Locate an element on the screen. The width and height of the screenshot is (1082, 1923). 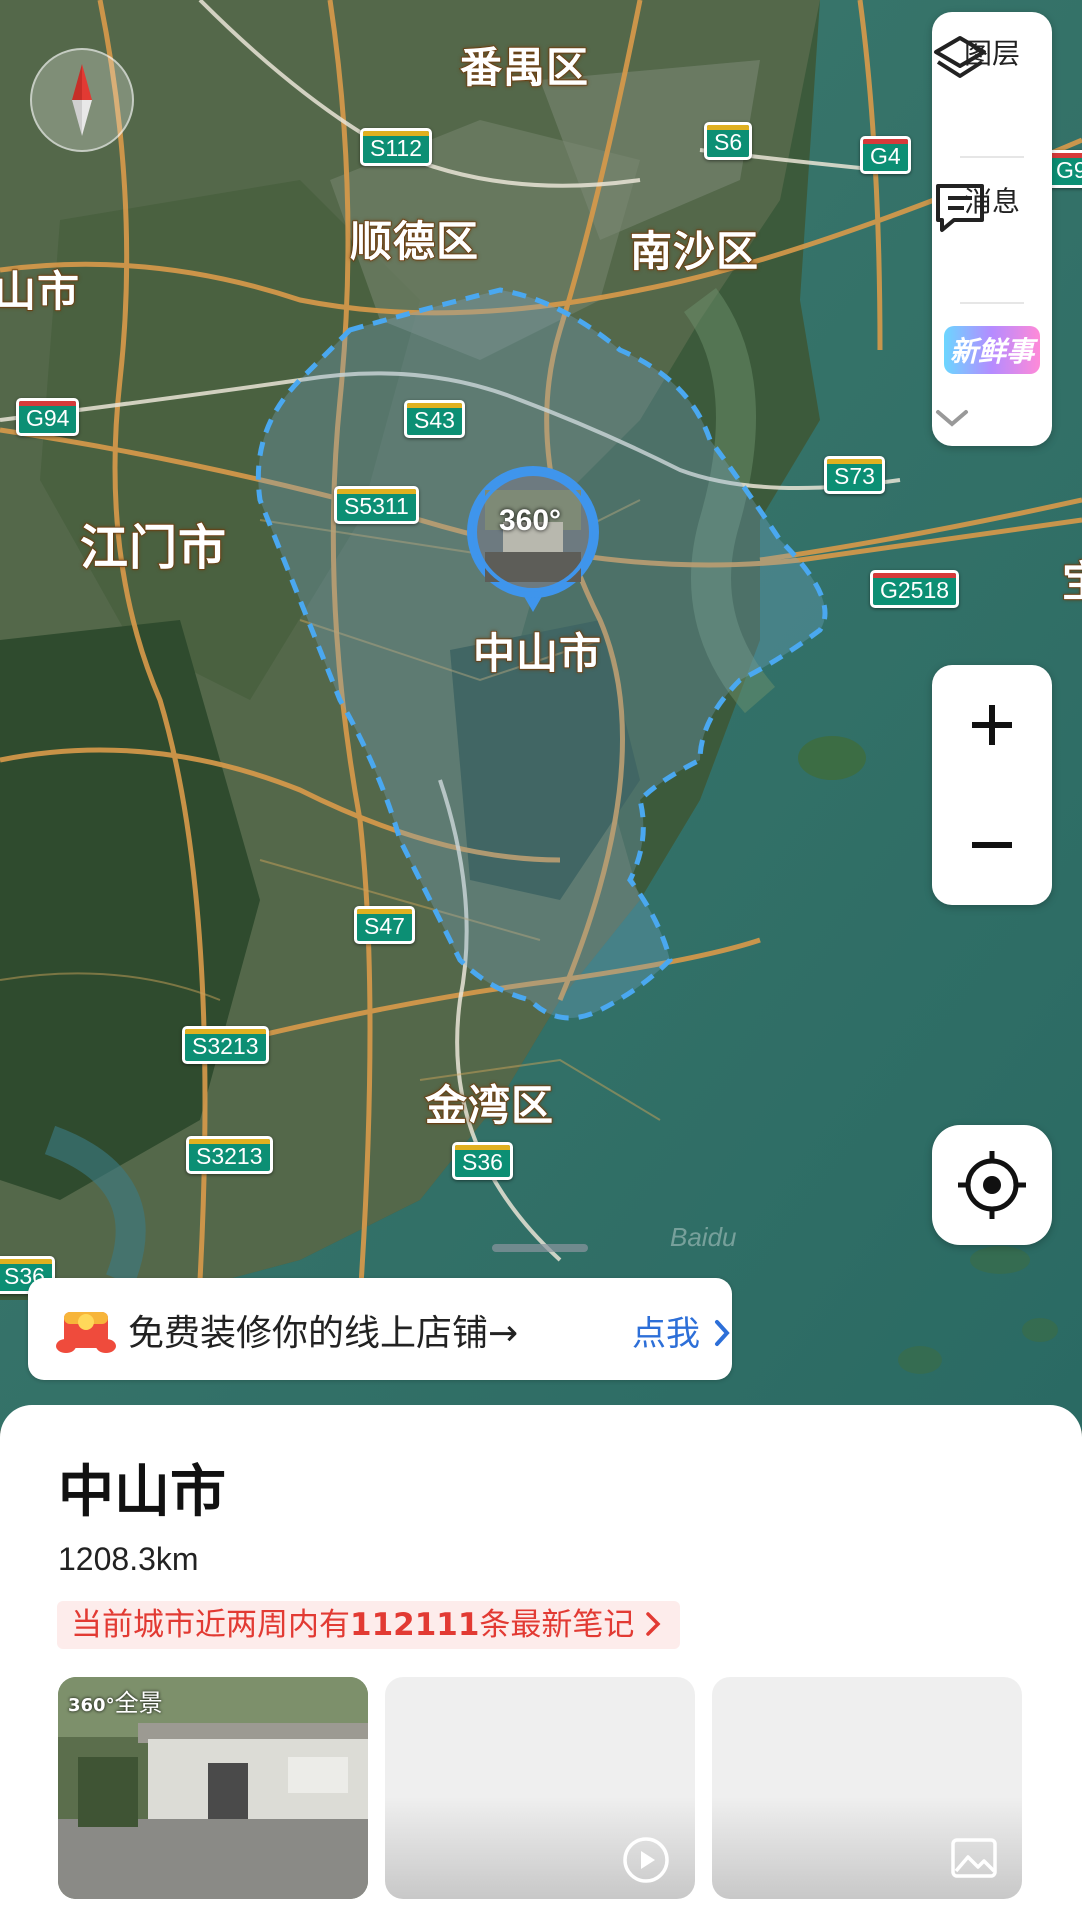
map-tools-panel: 图层 消息 新鲜事 is located at coordinates (992, 229).